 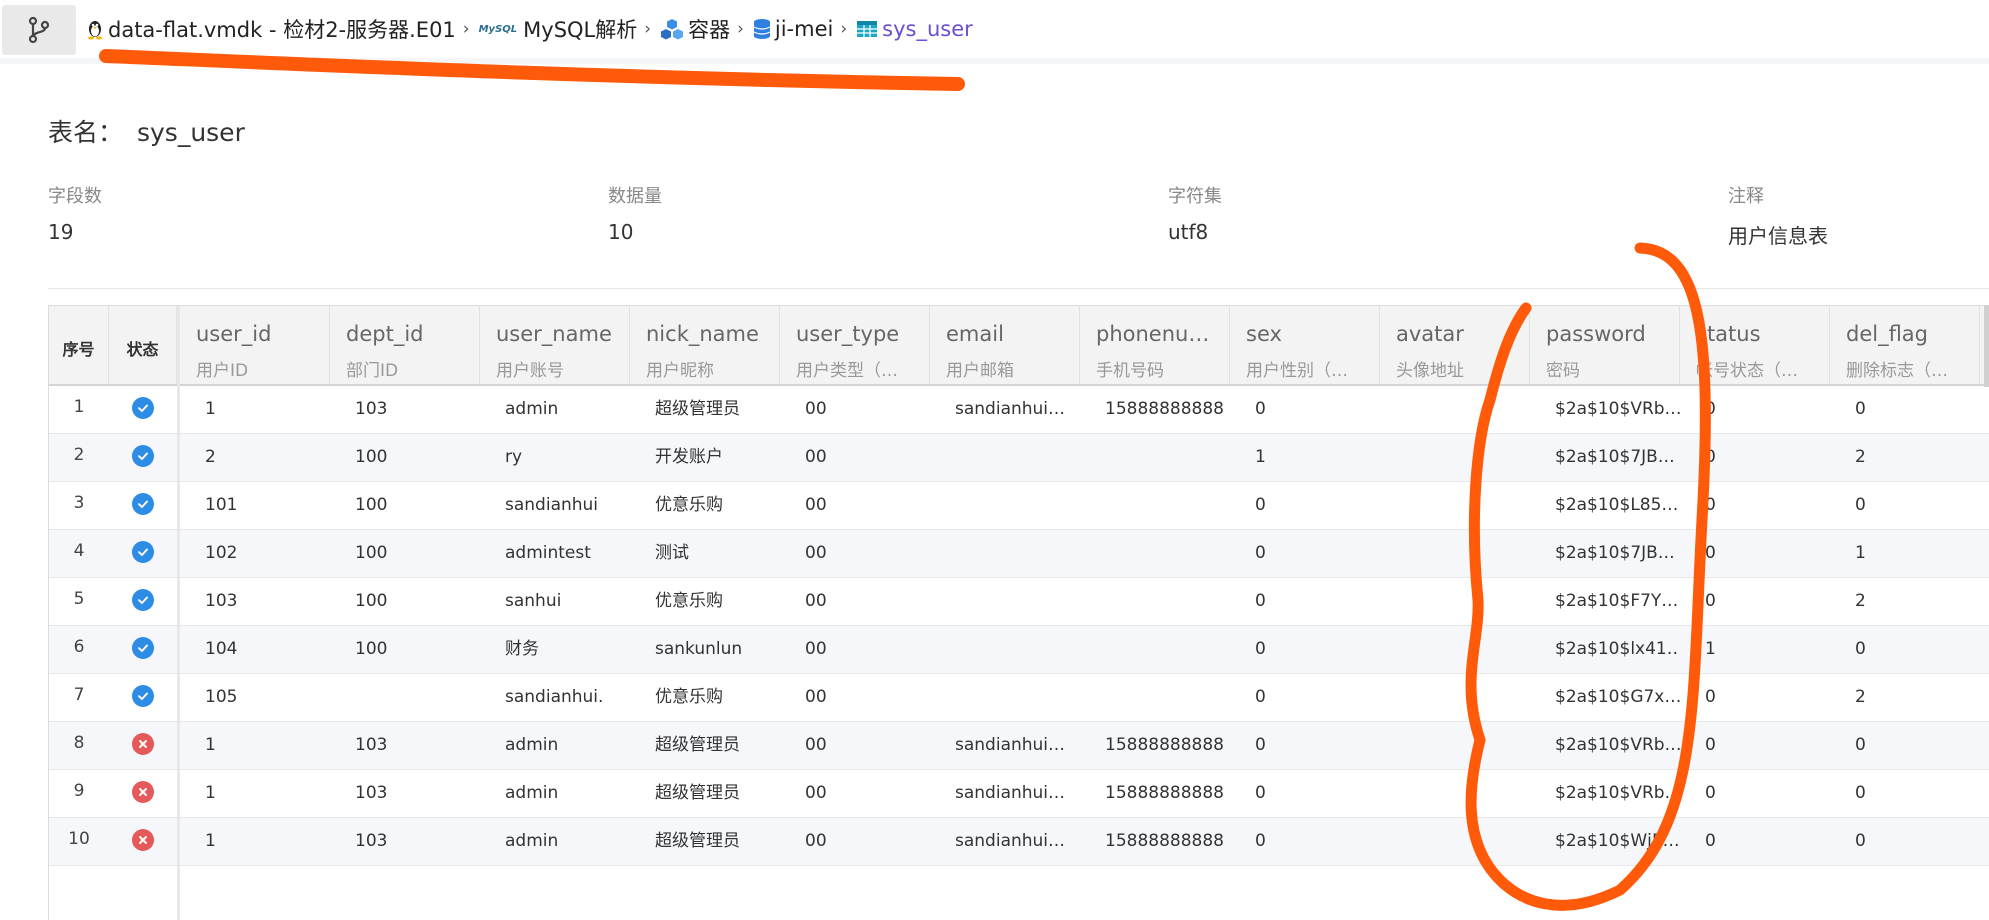 I want to click on horizontal-scrollbar-thumb, so click(x=1986, y=346).